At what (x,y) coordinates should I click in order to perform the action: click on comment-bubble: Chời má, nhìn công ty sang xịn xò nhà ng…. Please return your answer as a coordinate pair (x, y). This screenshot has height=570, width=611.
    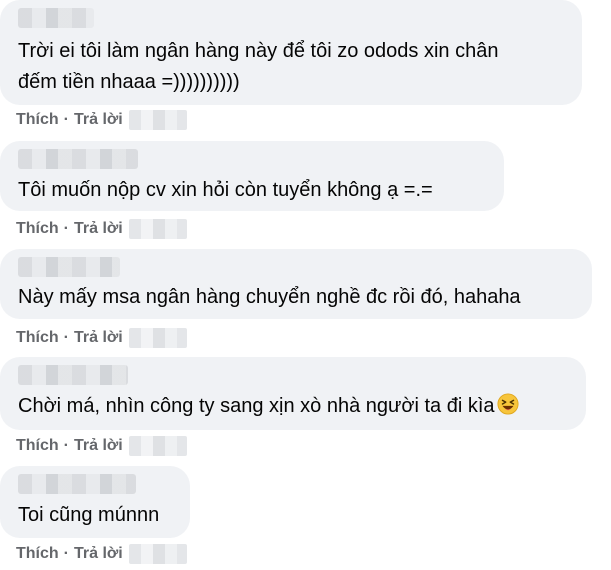
    Looking at the image, I should click on (293, 393).